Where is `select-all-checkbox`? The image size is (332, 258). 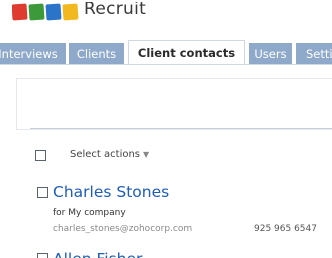
select-all-checkbox is located at coordinates (40, 155).